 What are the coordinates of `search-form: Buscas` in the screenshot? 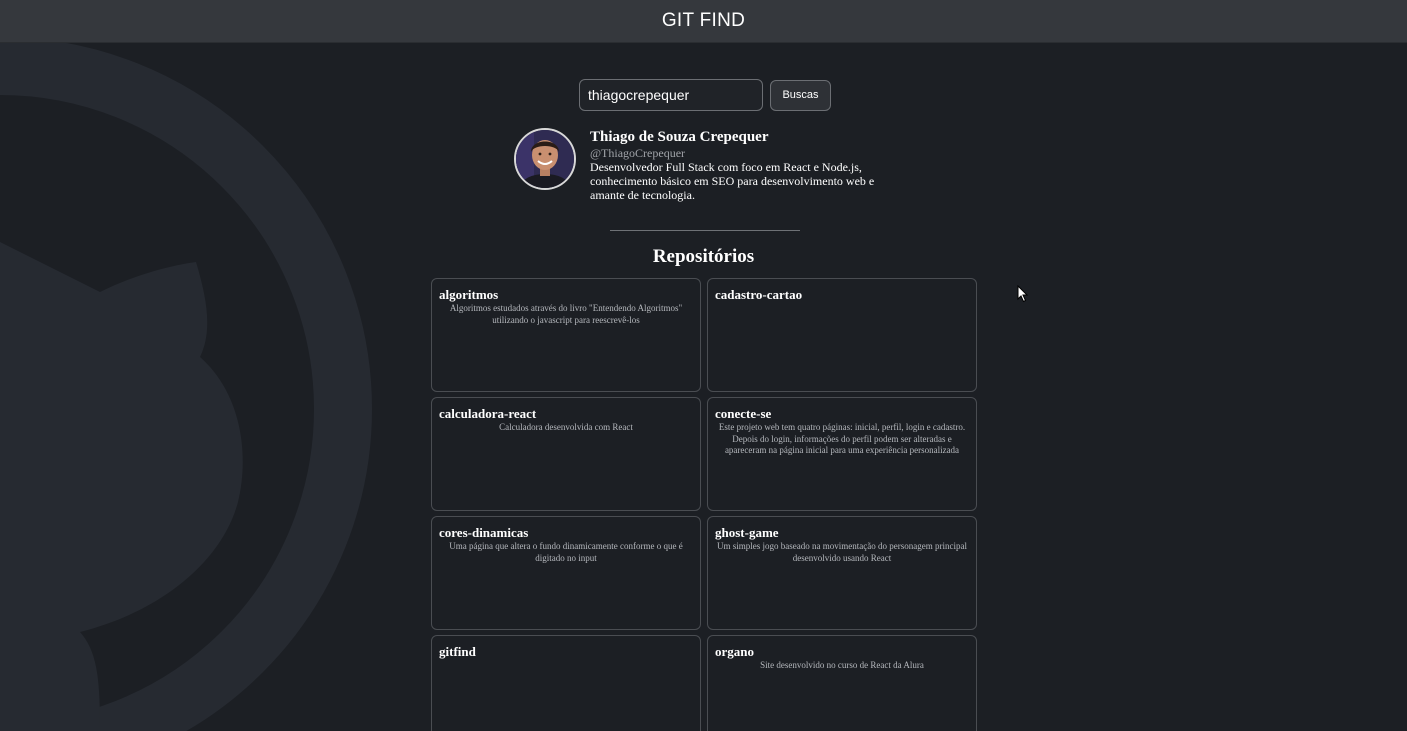 It's located at (705, 95).